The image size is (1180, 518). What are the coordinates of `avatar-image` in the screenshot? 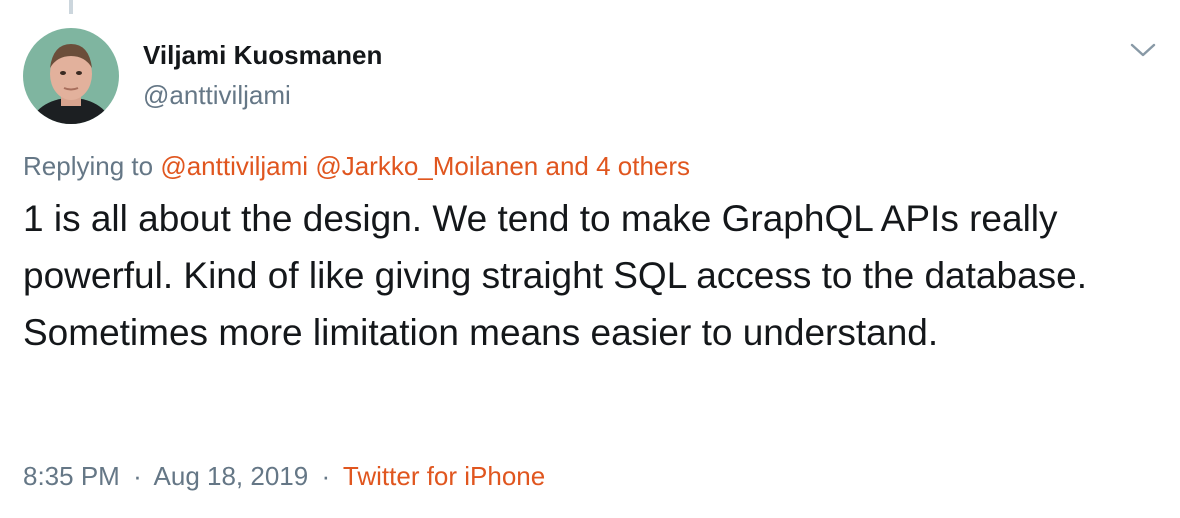 It's located at (71, 76).